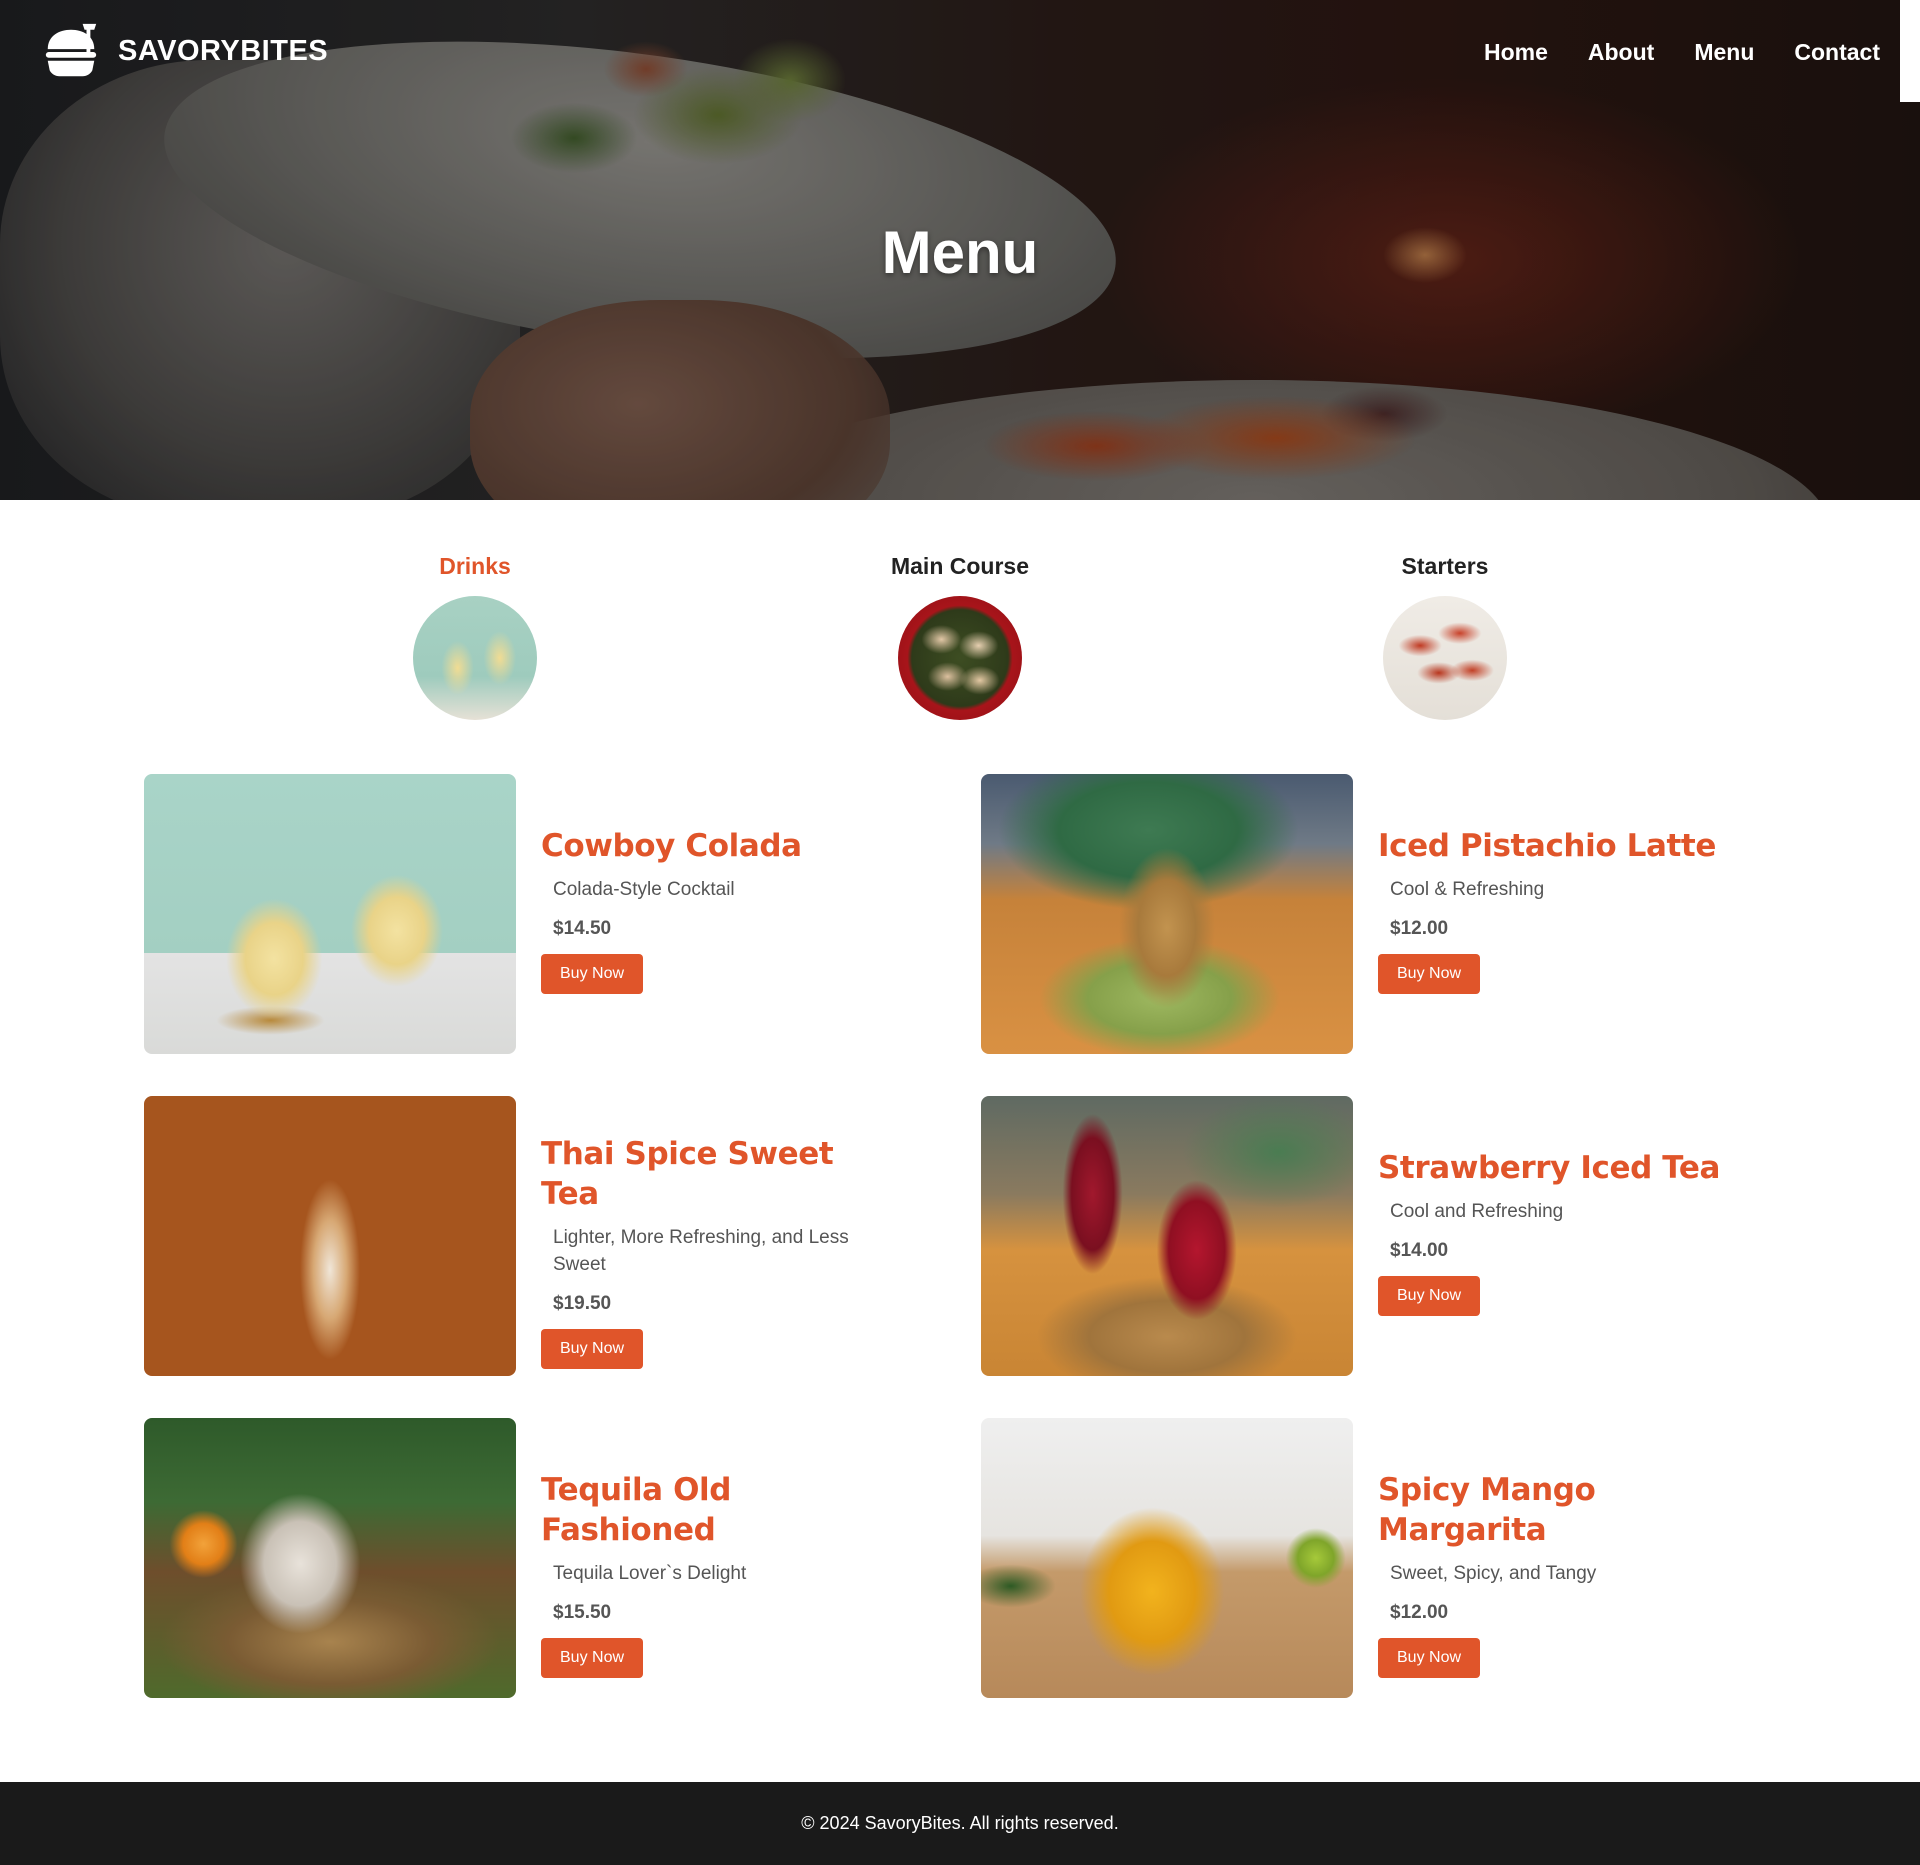  I want to click on item-price: $14.50, so click(582, 928).